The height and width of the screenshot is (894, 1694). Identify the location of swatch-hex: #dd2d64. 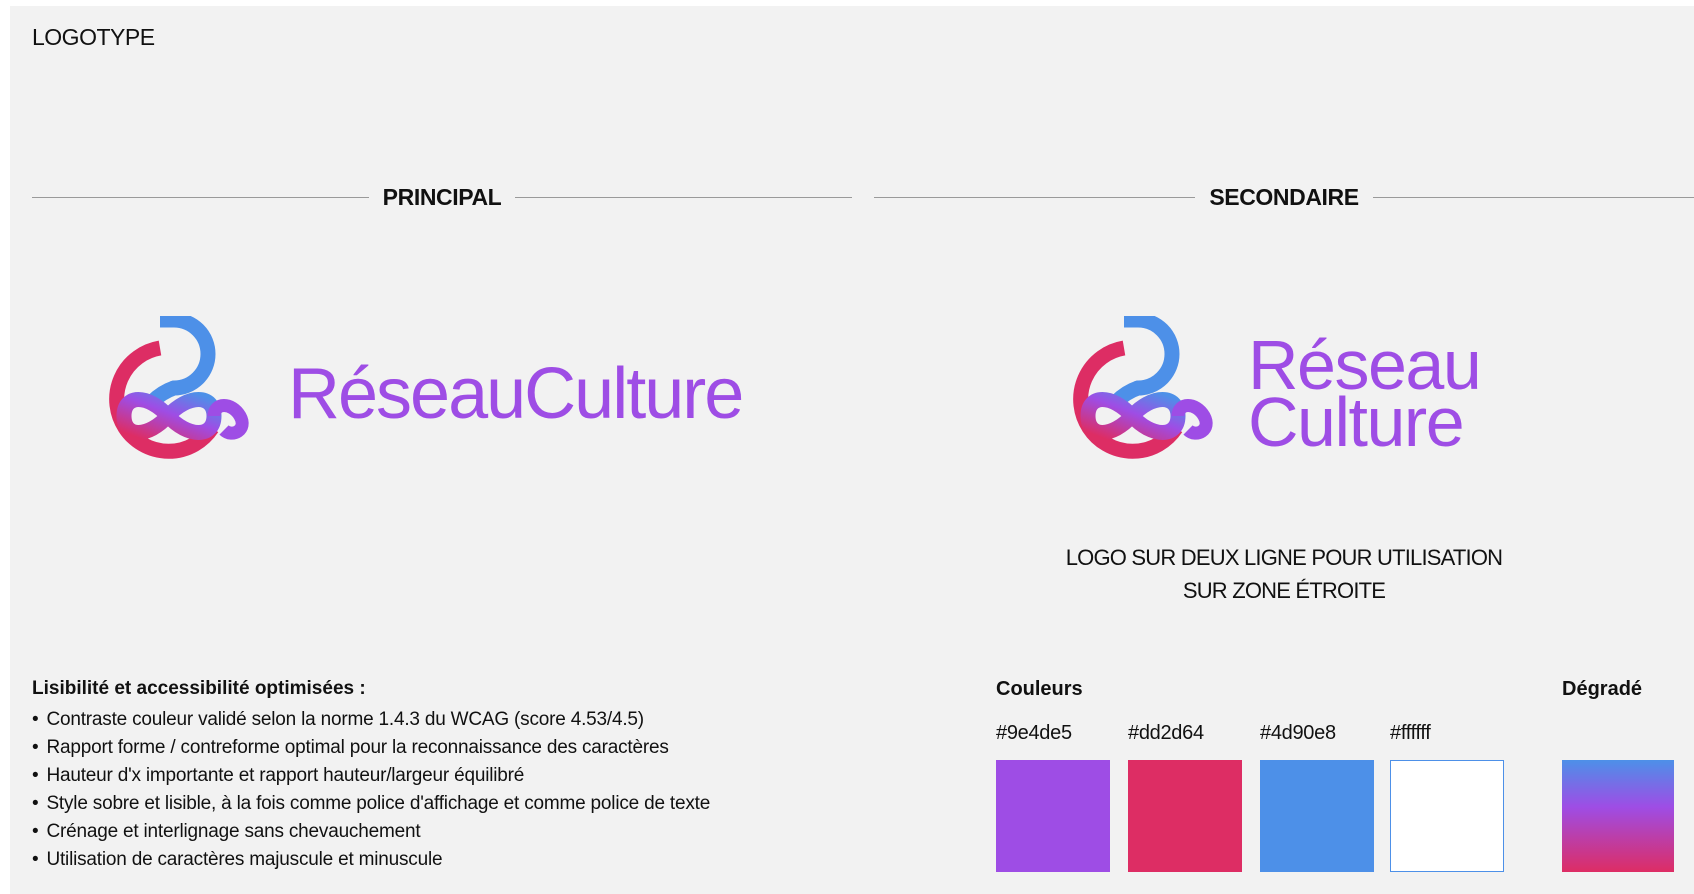
(1166, 733).